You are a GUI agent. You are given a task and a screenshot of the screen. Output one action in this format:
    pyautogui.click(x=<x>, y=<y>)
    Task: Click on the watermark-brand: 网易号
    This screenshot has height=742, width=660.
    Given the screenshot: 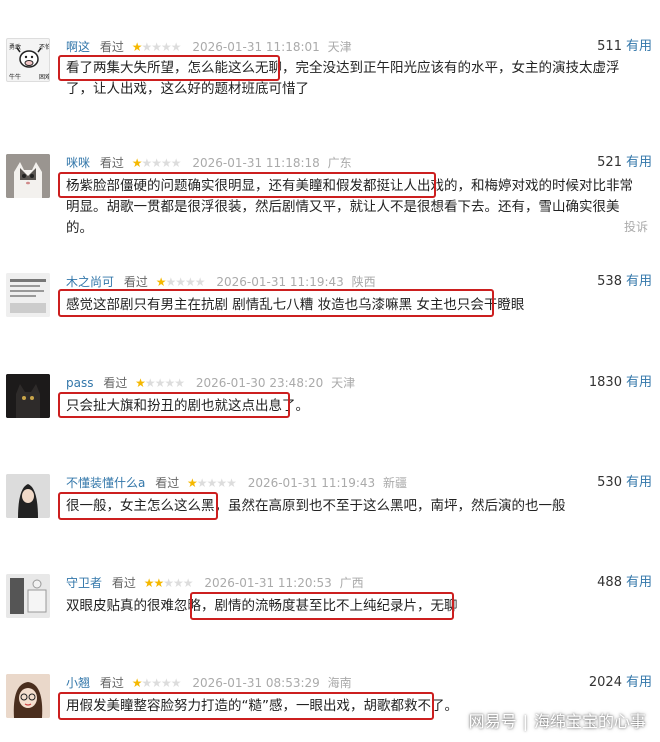 What is the action you would take?
    pyautogui.click(x=492, y=721)
    